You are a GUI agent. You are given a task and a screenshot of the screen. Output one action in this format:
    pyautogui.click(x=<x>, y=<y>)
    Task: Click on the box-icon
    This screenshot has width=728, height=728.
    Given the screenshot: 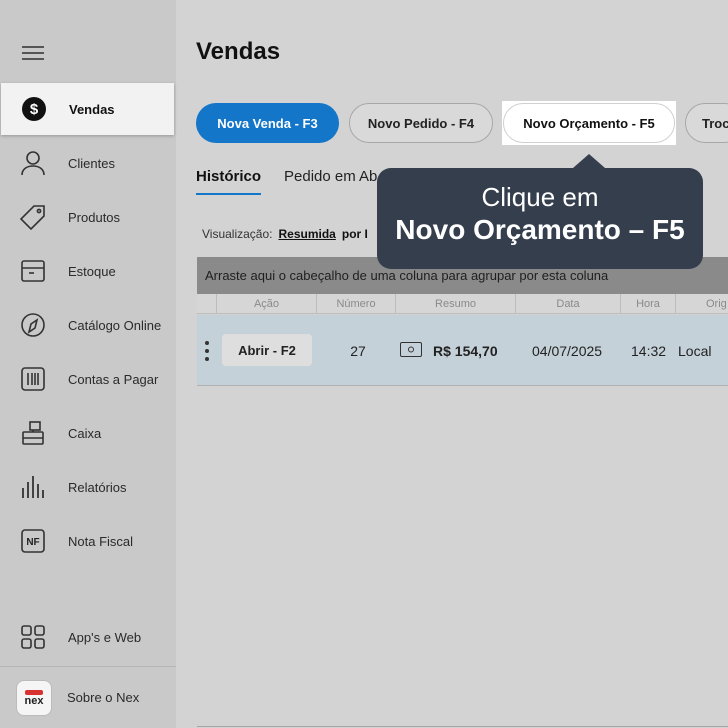 What is the action you would take?
    pyautogui.click(x=33, y=271)
    